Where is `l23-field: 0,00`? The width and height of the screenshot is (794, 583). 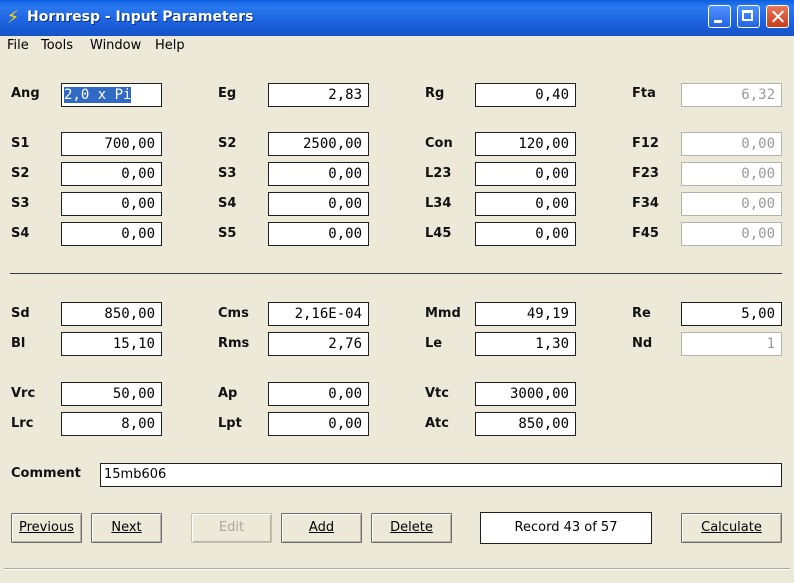 l23-field: 0,00 is located at coordinates (525, 174).